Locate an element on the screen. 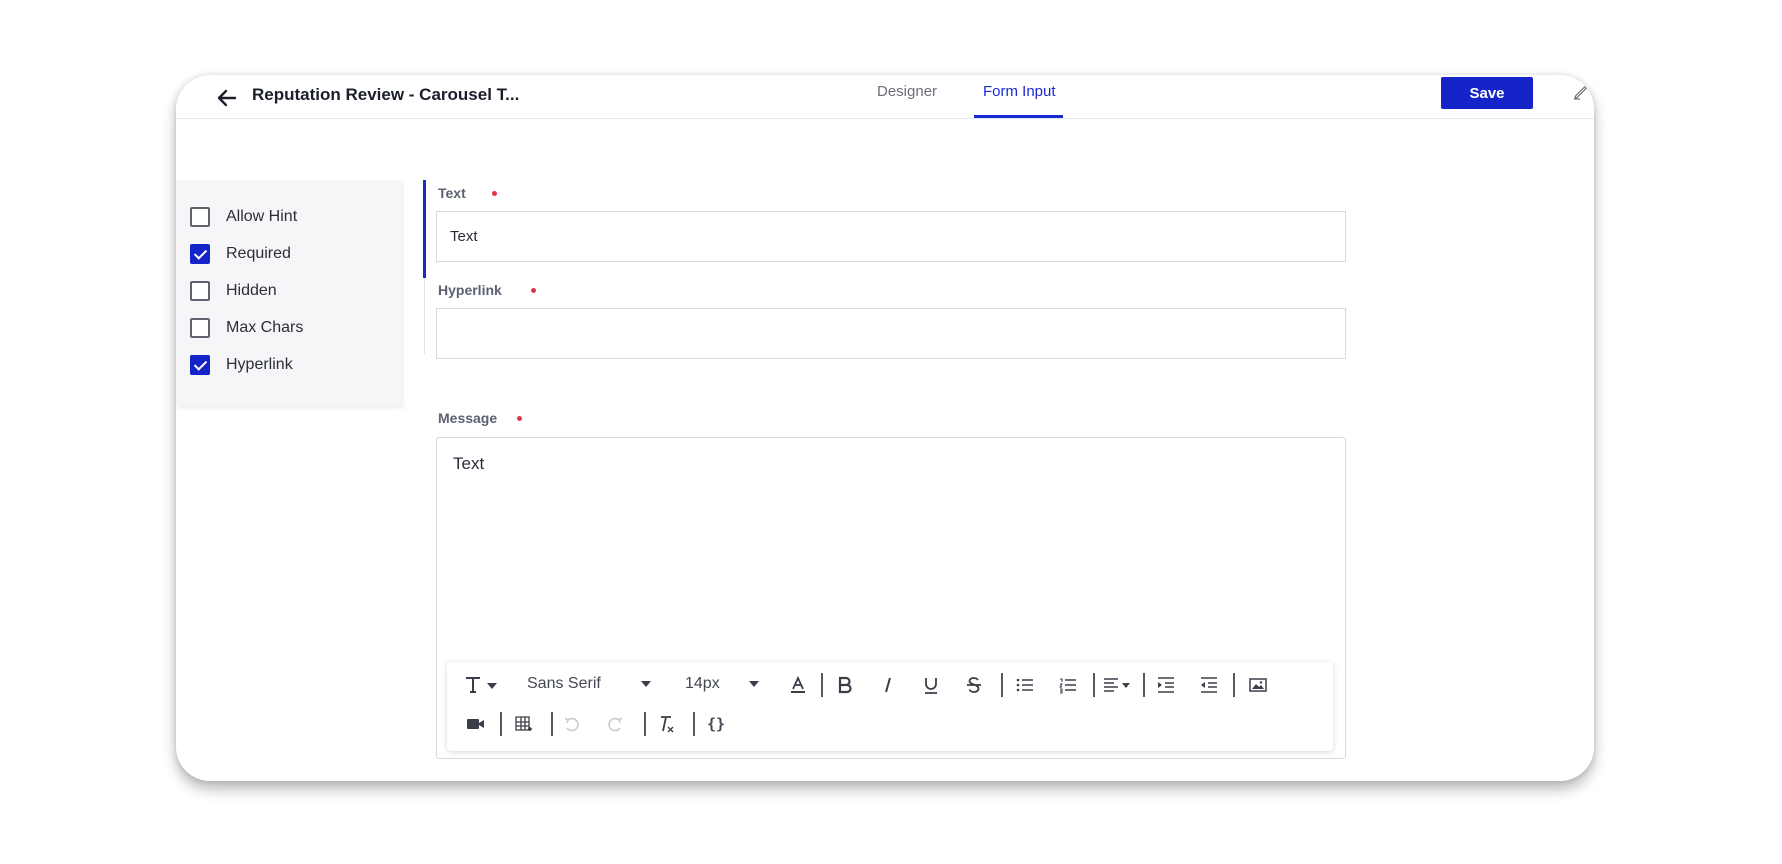 The width and height of the screenshot is (1782, 864). divider is located at coordinates (424, 316).